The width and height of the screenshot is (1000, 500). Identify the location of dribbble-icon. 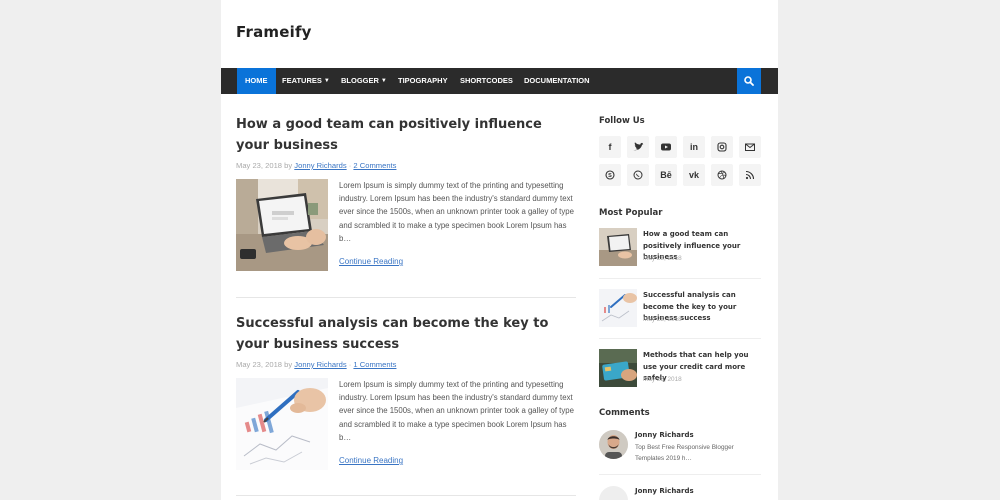
(722, 175).